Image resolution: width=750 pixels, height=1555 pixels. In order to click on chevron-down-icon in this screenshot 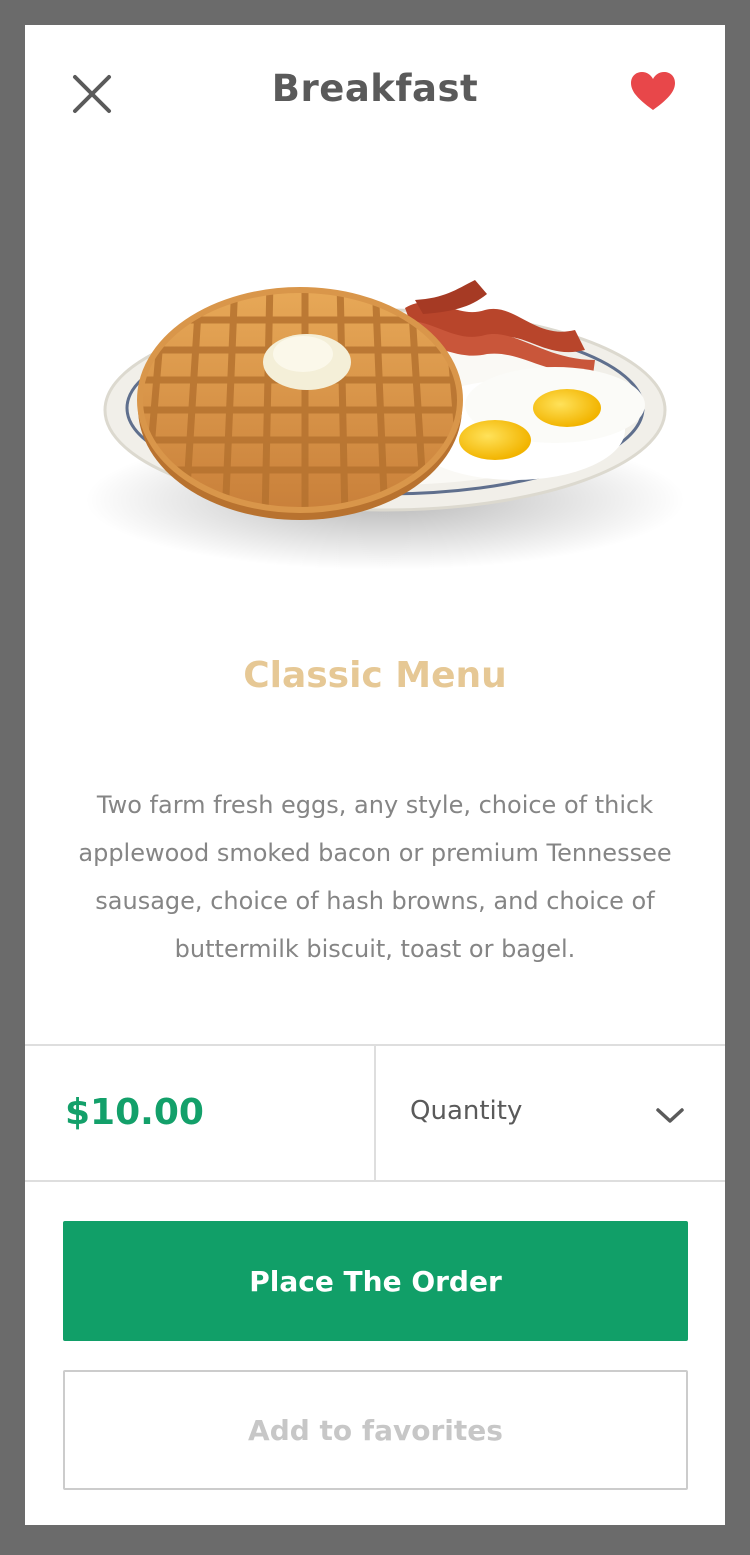, I will do `click(670, 1115)`.